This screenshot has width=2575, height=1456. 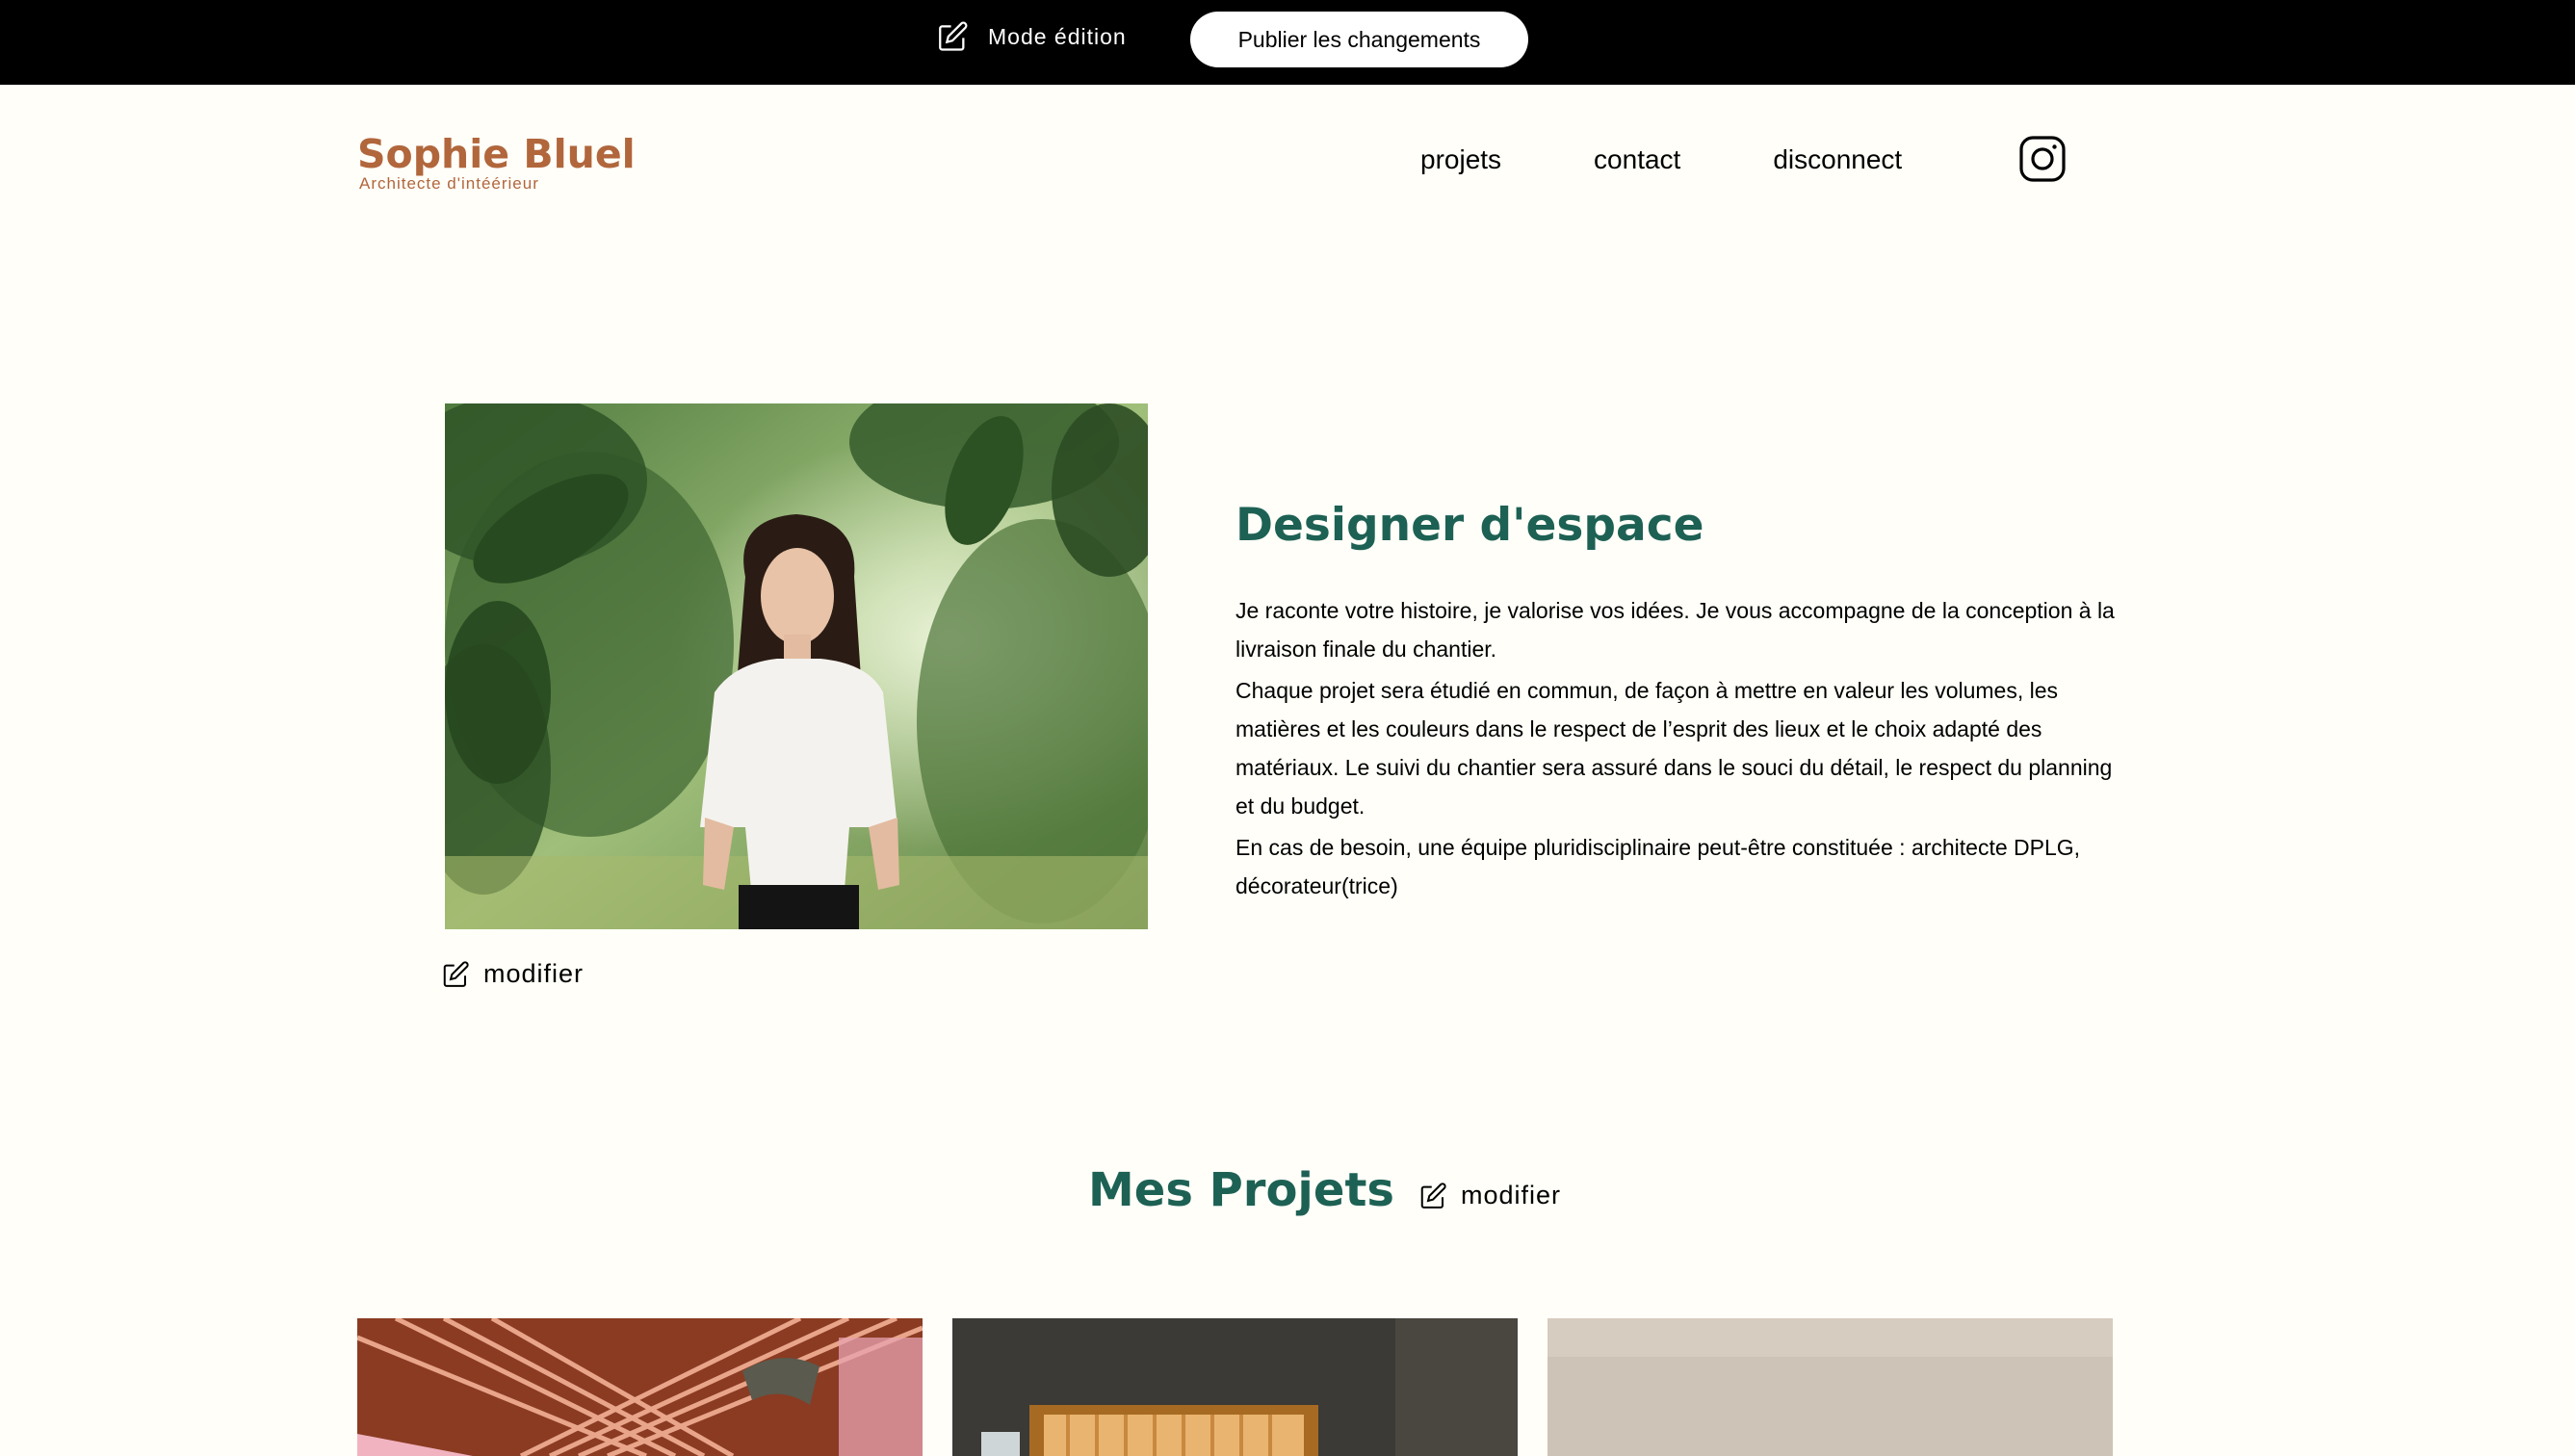 I want to click on main-nav: projets contact disconnect, so click(x=1707, y=159).